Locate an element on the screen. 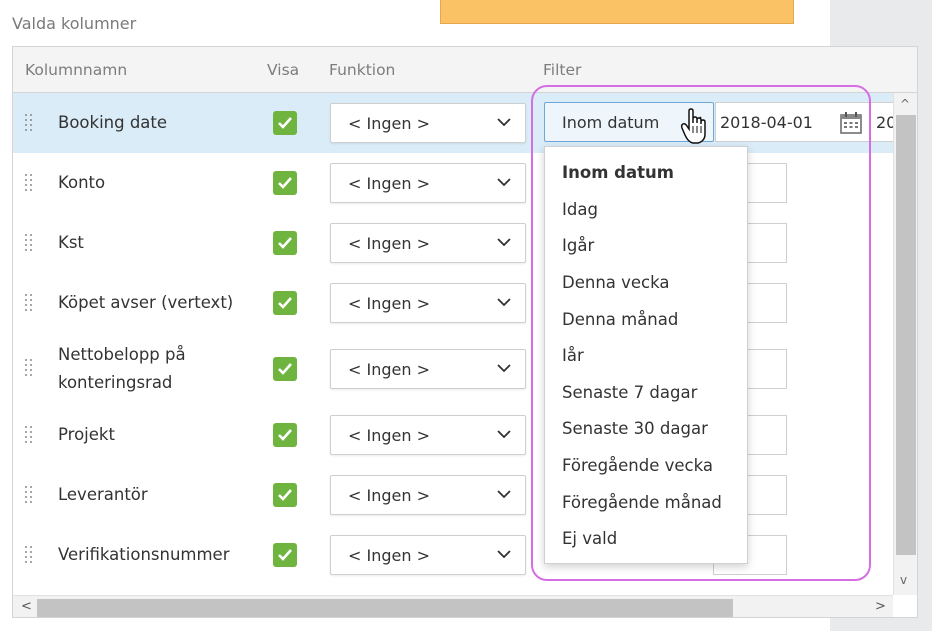 The image size is (932, 631). header-function: Funktion is located at coordinates (362, 70).